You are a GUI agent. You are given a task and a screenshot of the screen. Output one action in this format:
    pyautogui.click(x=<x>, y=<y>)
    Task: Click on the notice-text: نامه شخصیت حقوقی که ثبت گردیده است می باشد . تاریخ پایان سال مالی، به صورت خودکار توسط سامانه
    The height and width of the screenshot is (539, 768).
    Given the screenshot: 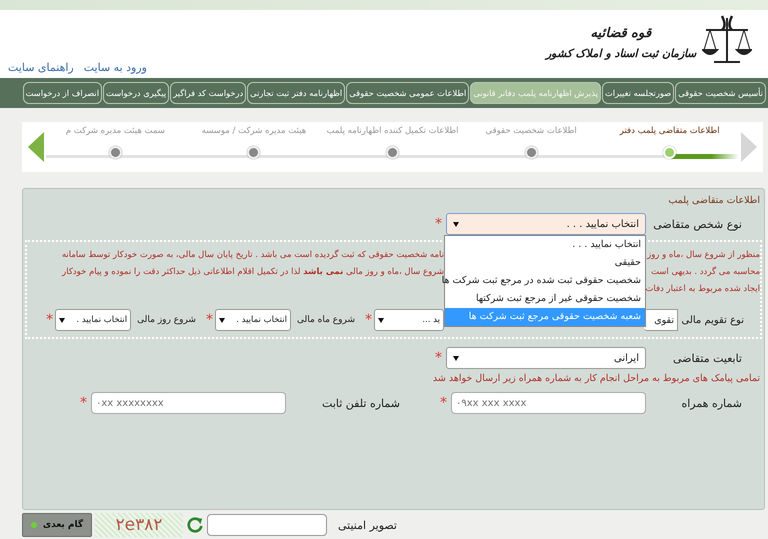 What is the action you would take?
    pyautogui.click(x=252, y=255)
    